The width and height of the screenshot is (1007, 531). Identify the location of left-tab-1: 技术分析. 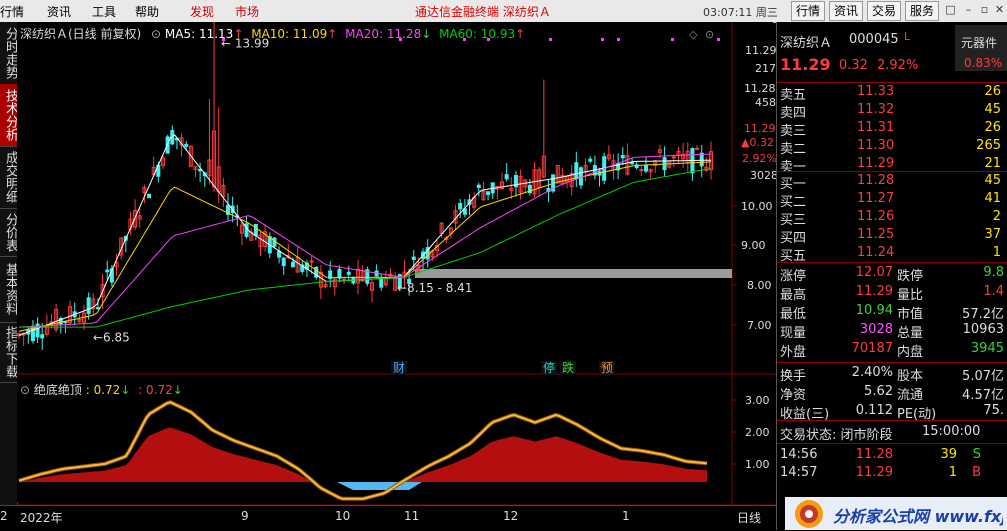
(9, 115).